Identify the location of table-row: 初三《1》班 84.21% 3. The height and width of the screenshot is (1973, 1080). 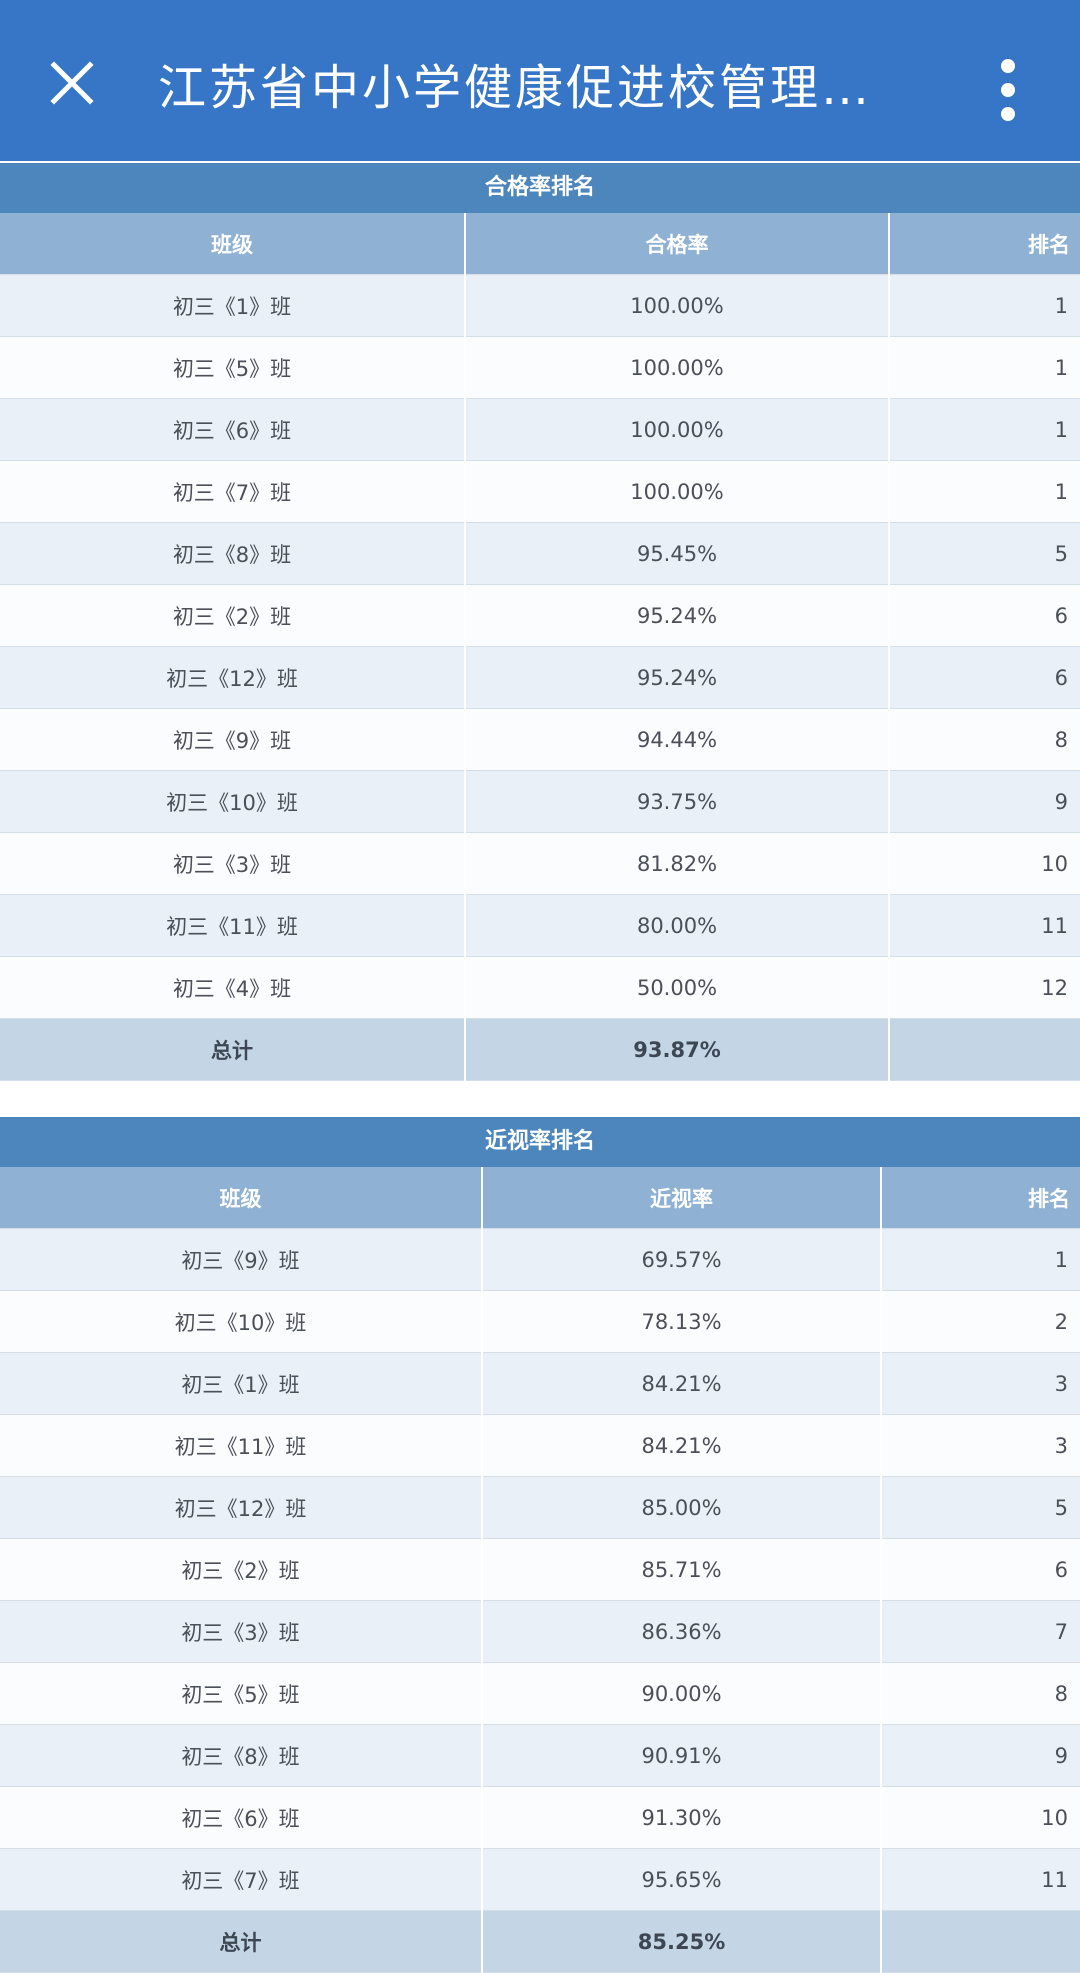
(540, 1383).